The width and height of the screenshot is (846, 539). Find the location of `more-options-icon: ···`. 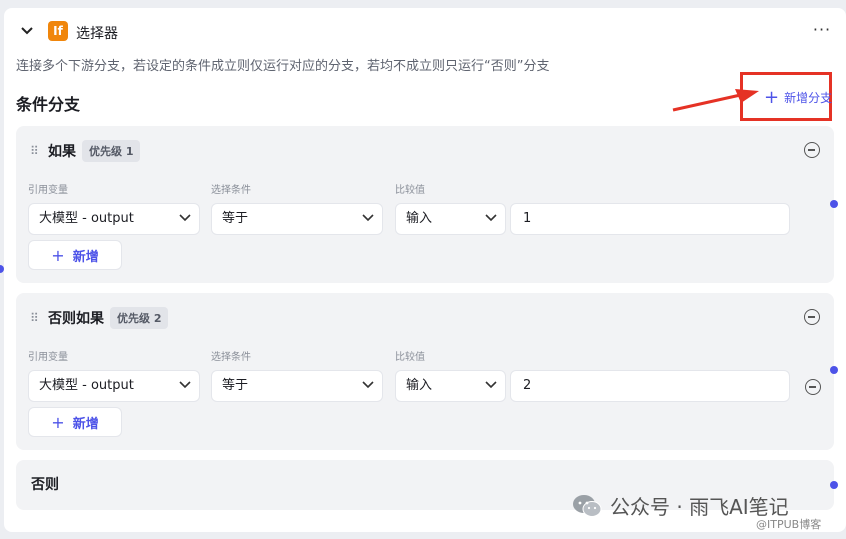

more-options-icon: ··· is located at coordinates (822, 31).